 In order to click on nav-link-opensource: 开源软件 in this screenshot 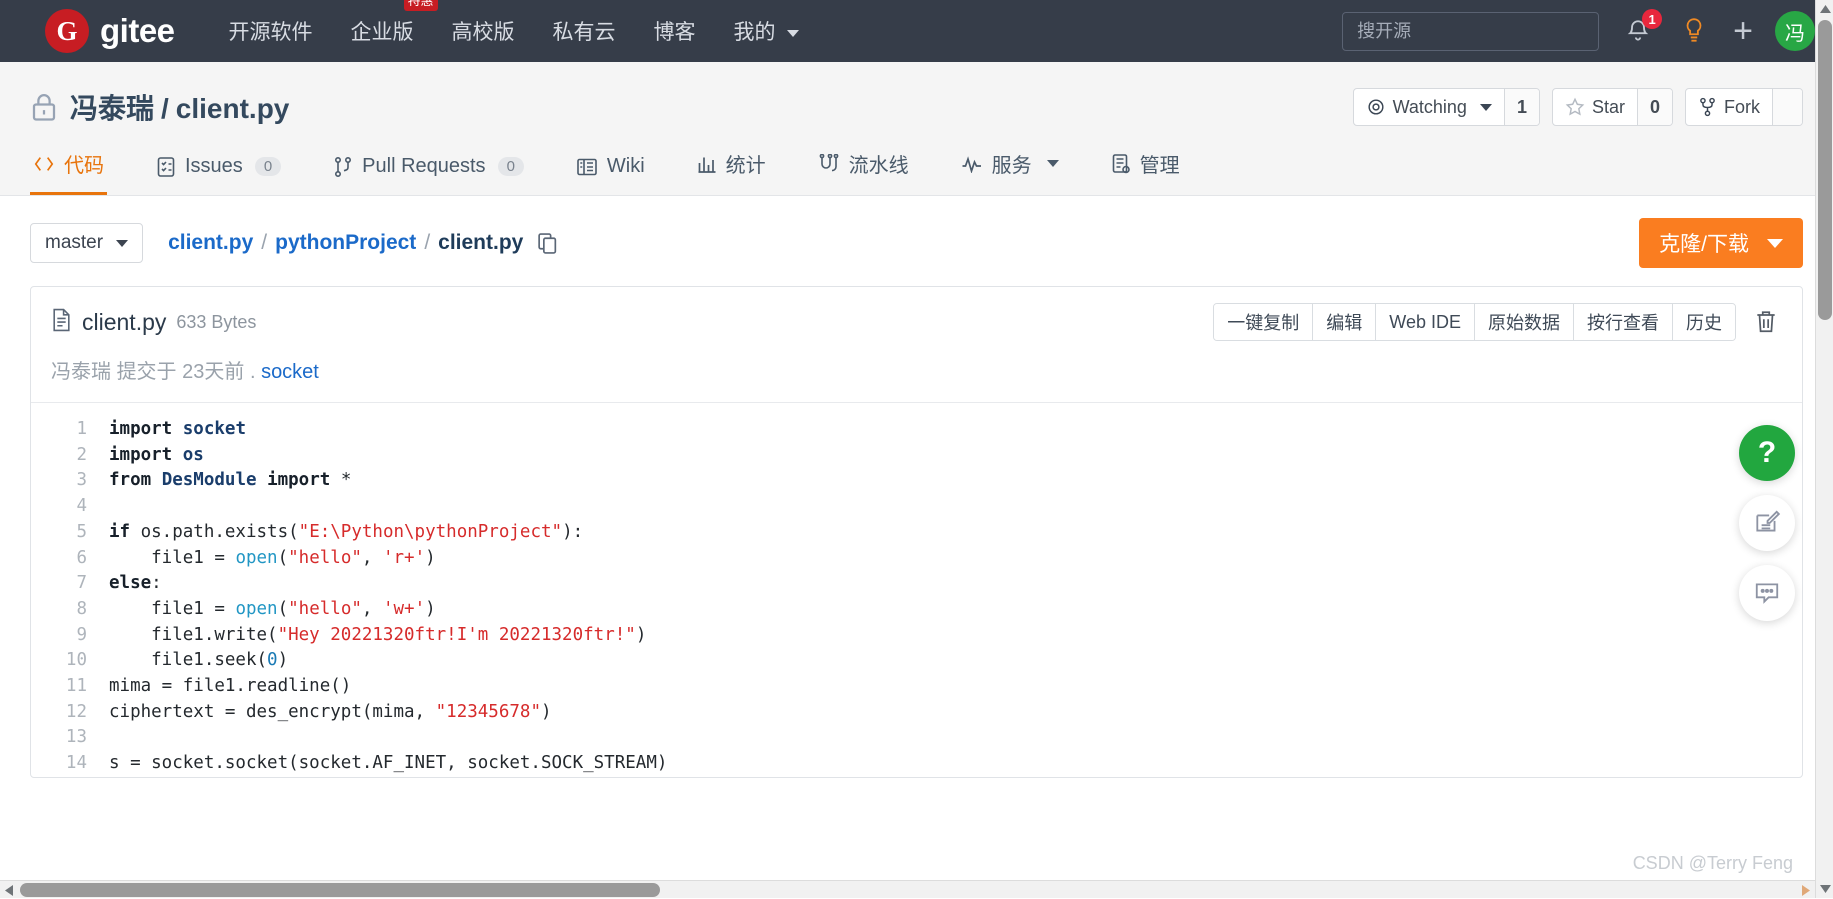, I will do `click(271, 31)`.